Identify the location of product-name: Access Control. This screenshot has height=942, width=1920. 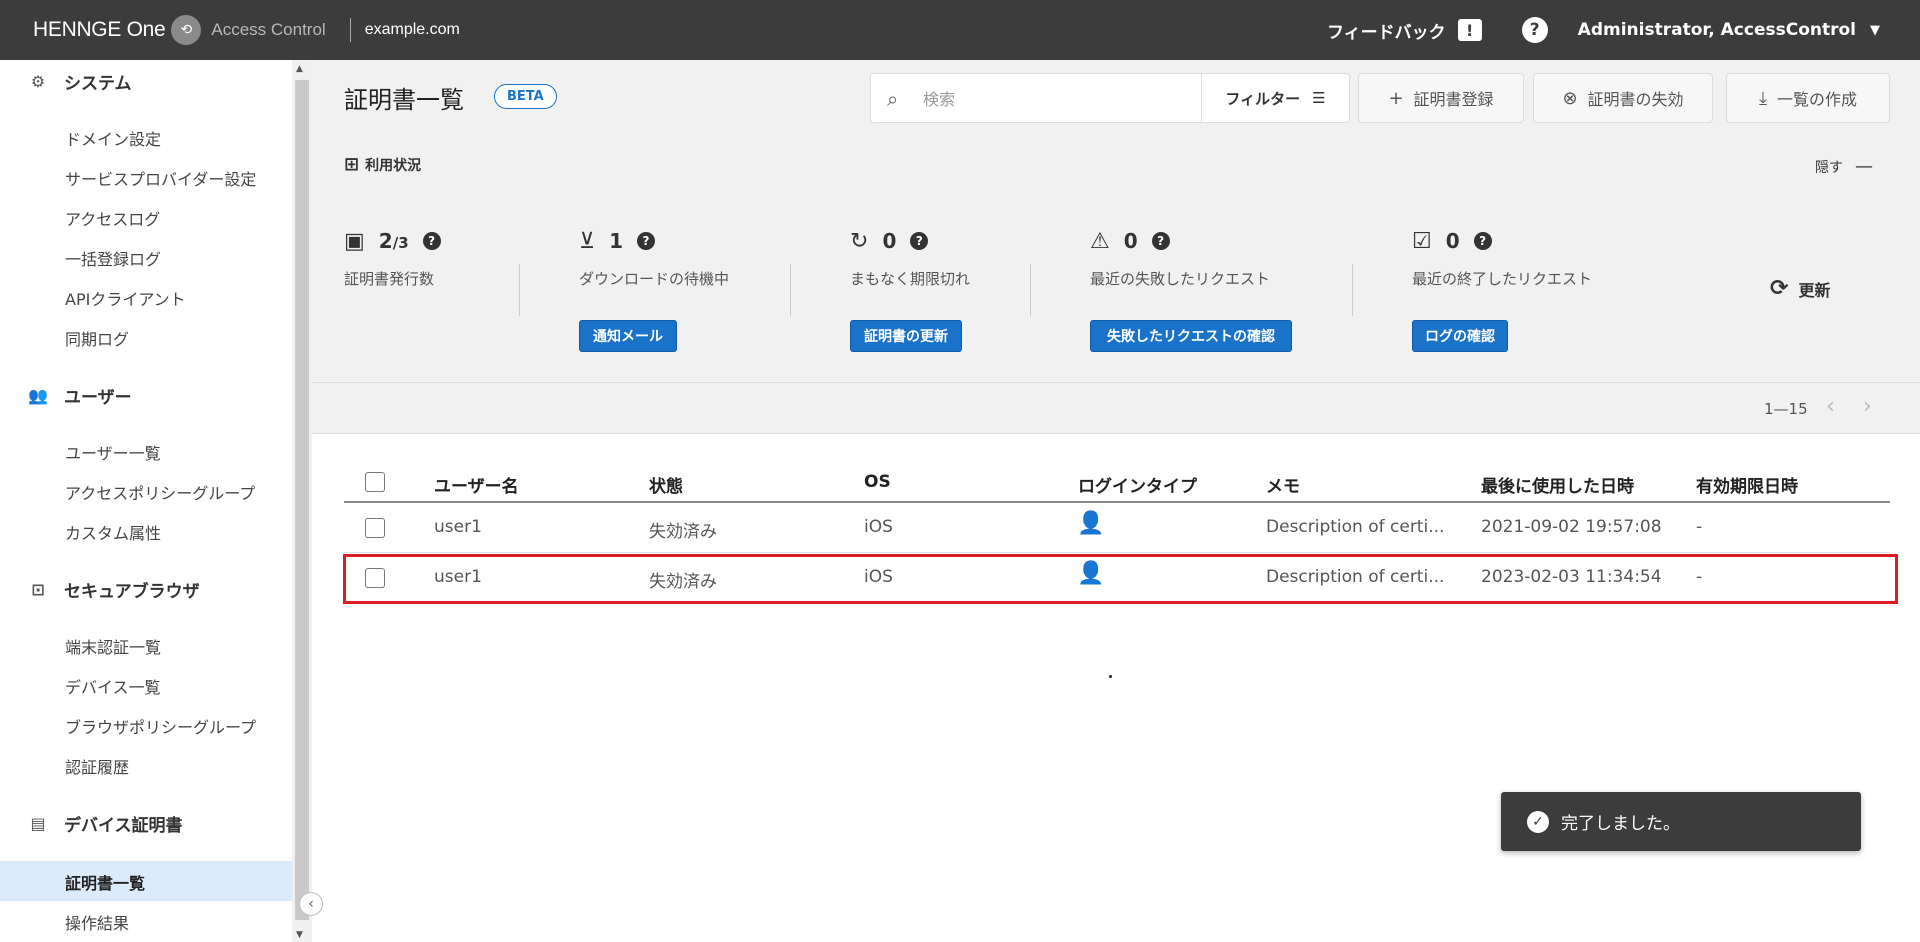
(268, 29).